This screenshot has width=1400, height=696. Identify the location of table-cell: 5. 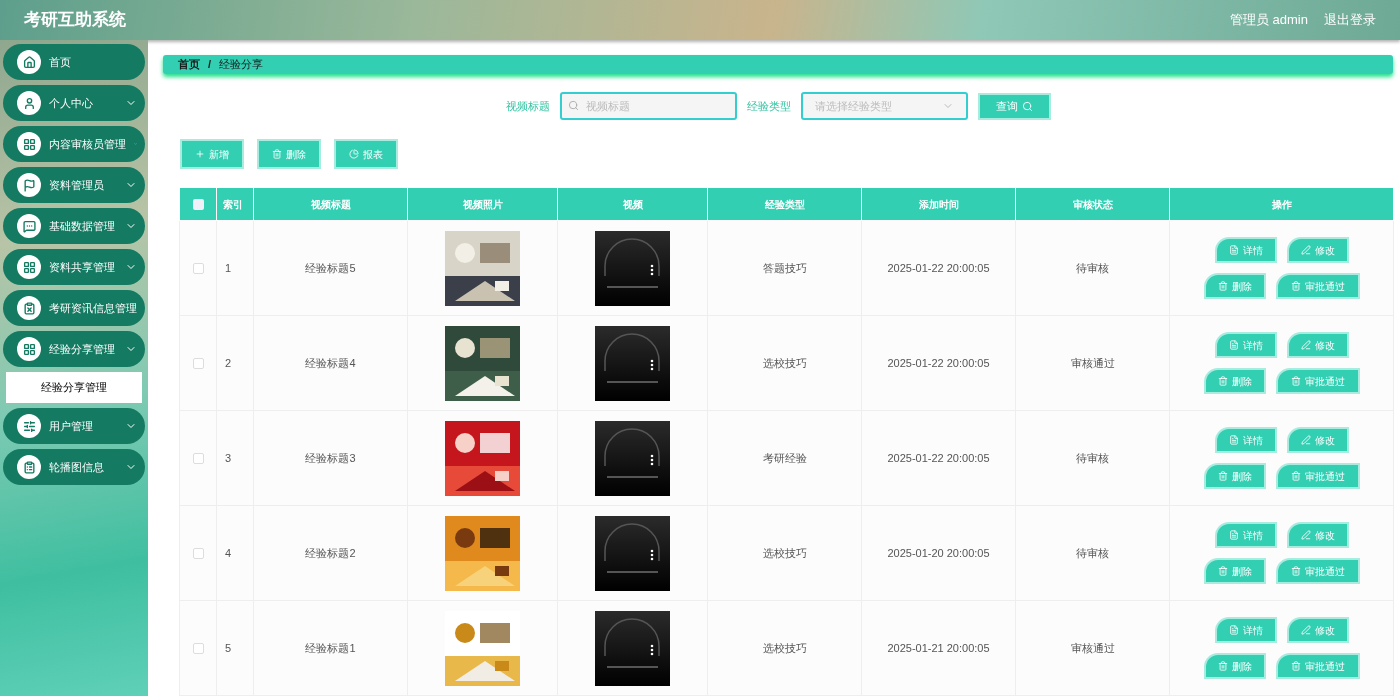
(228, 647).